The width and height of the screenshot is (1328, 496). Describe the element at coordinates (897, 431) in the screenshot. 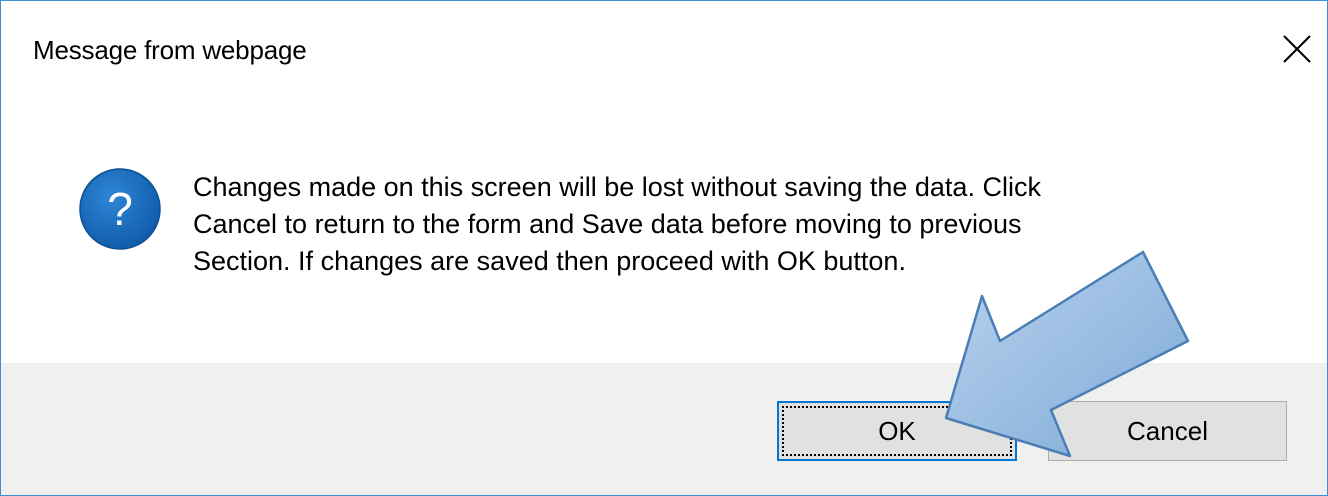

I see `ok-button: OK` at that location.